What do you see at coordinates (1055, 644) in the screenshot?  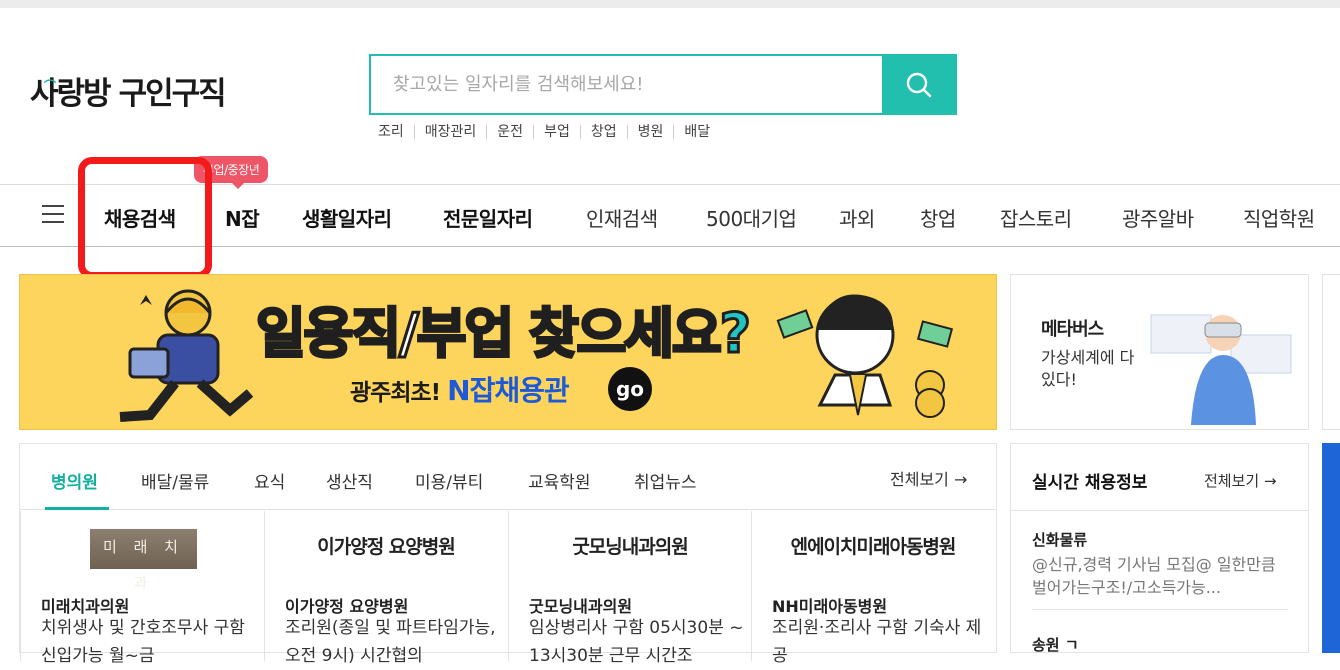 I see `realtime-company: 송원 ㄱ` at bounding box center [1055, 644].